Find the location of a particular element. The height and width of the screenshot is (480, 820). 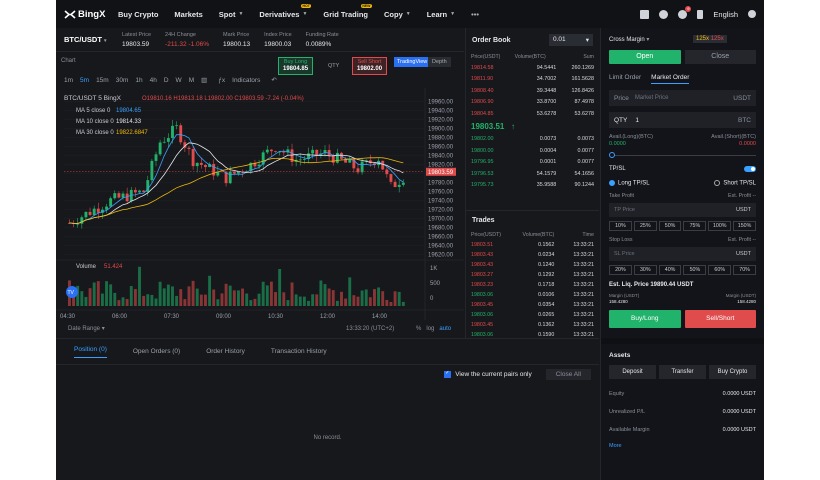

est-liq-price: Est. Liq. Price 19890.44 USDT is located at coordinates (651, 284).